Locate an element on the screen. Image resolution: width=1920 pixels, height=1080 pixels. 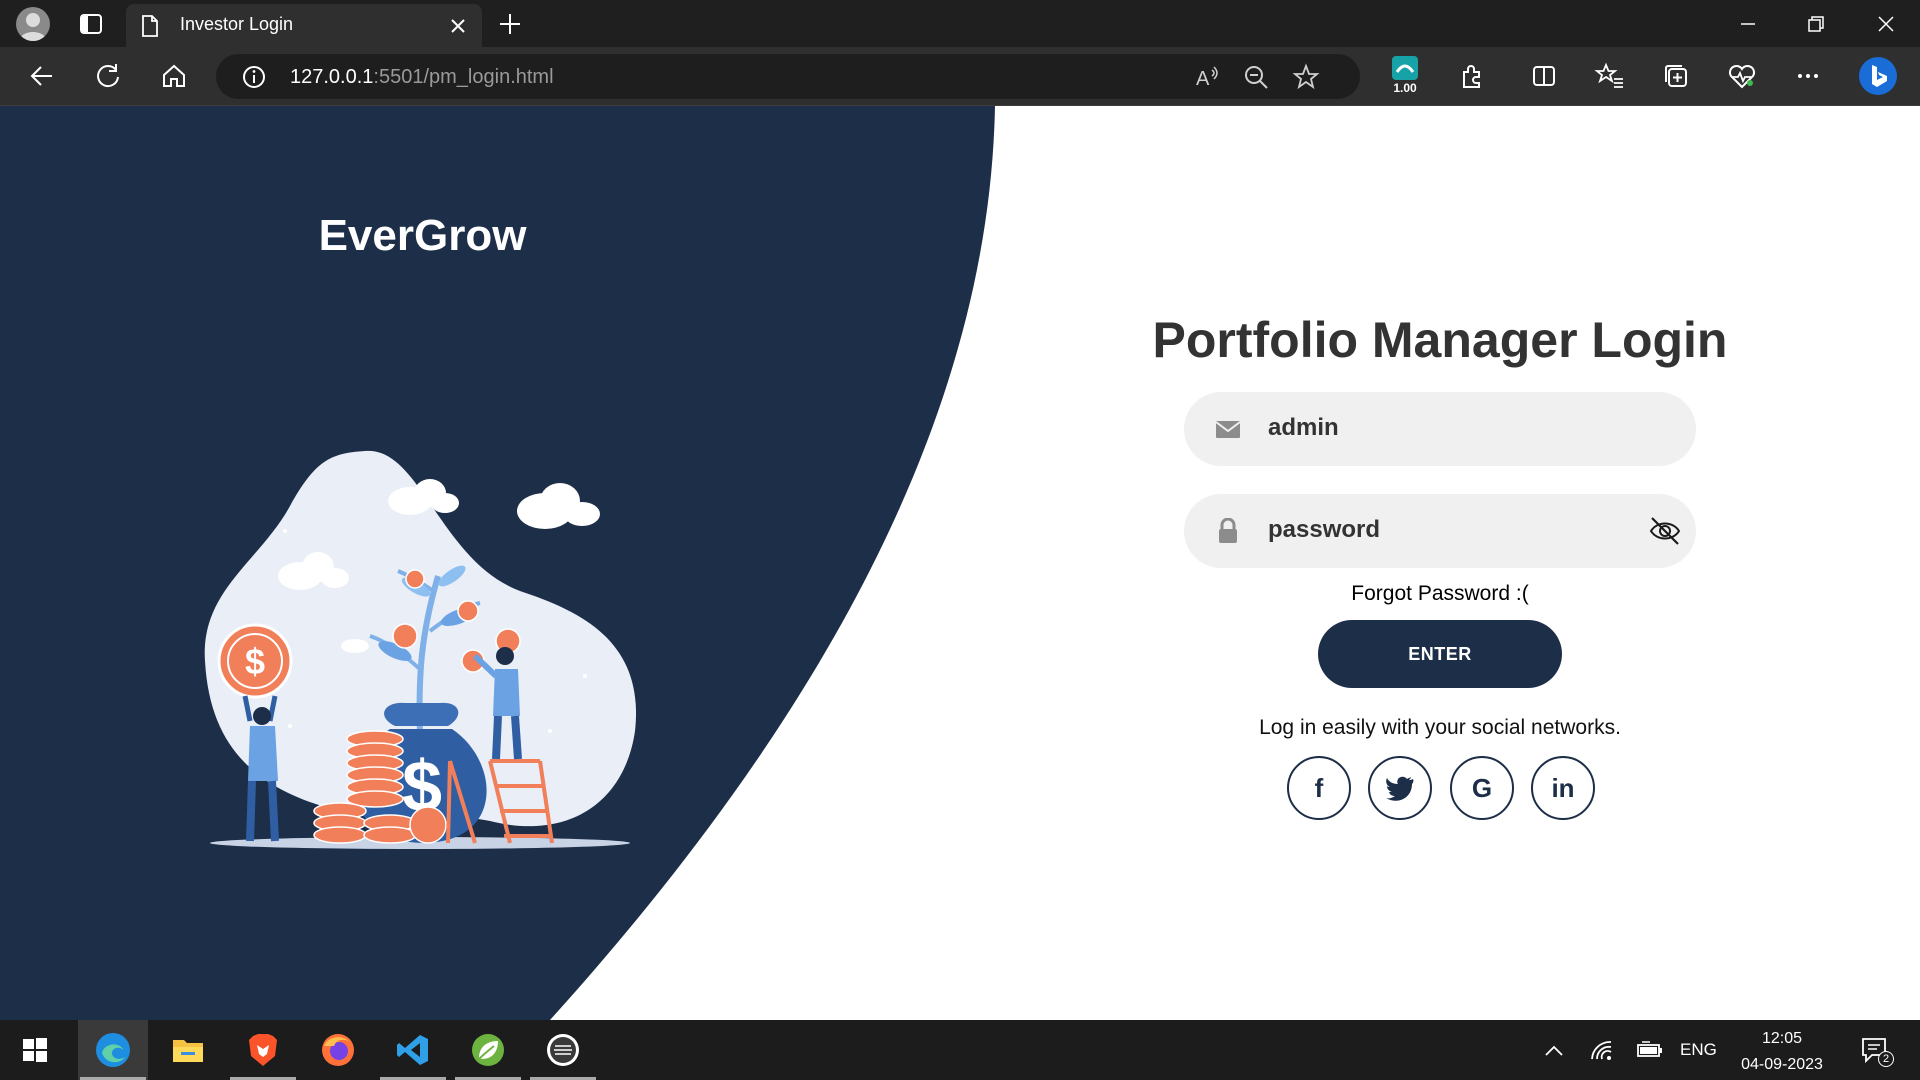
notification-count-badge: 2 is located at coordinates (1886, 1059).